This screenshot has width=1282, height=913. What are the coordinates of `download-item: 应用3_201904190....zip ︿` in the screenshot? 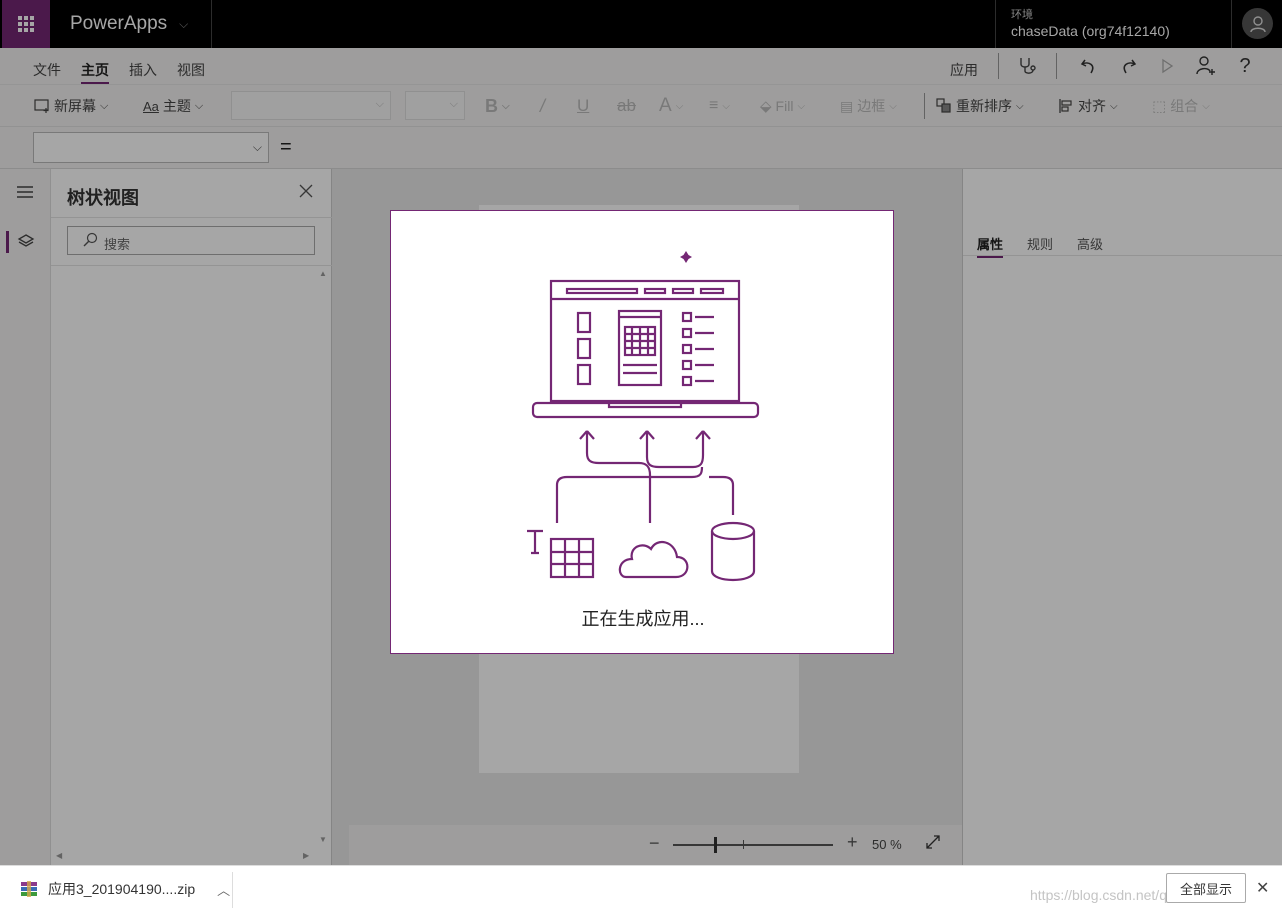 It's located at (125, 889).